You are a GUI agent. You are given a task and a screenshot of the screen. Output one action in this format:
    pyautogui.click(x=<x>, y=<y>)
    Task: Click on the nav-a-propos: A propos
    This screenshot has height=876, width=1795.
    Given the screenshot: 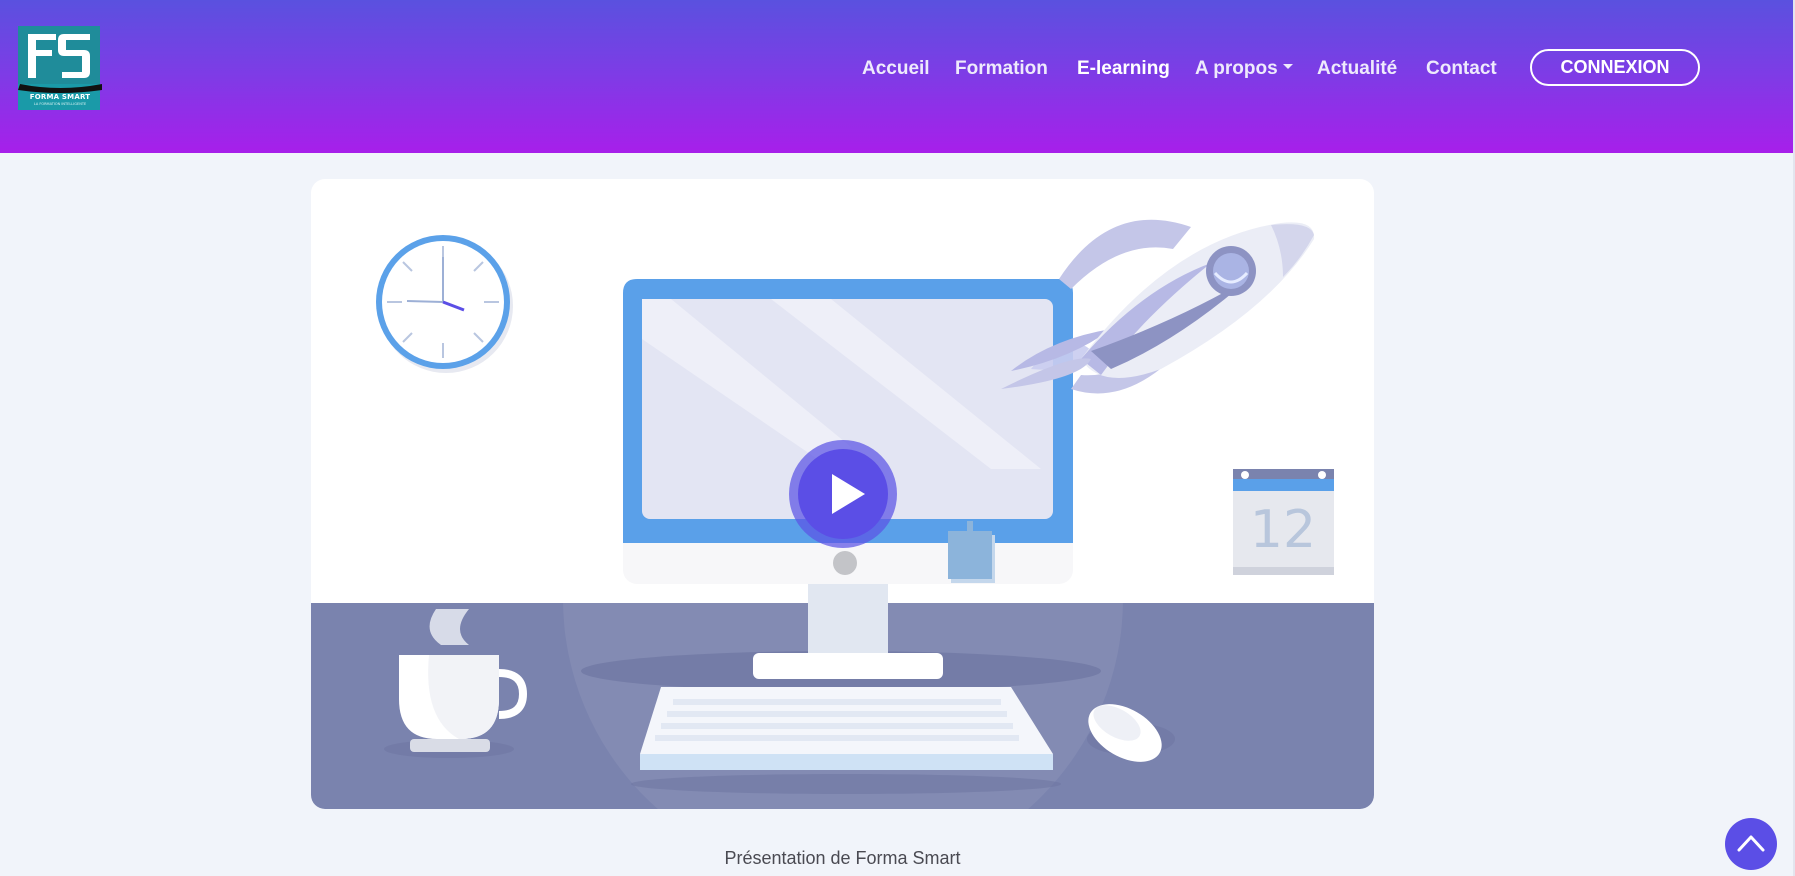 What is the action you would take?
    pyautogui.click(x=1244, y=69)
    